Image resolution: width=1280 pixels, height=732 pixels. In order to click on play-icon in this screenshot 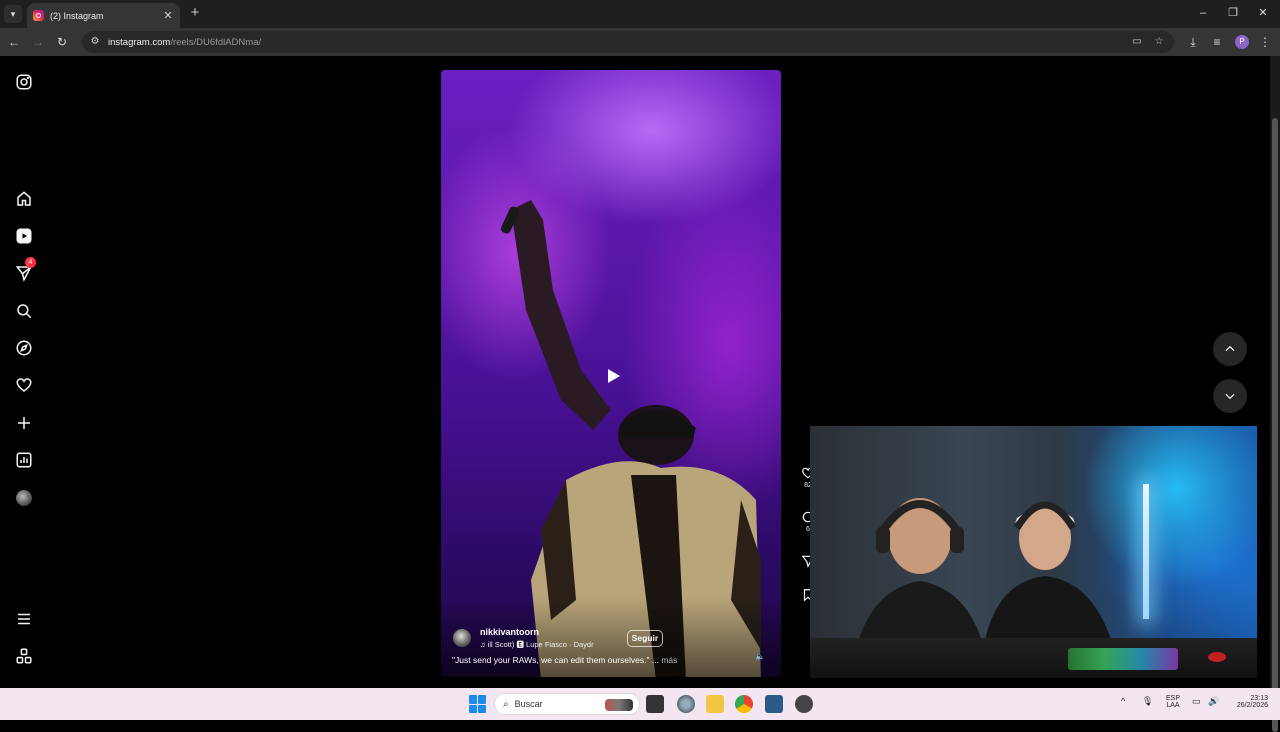, I will do `click(613, 376)`.